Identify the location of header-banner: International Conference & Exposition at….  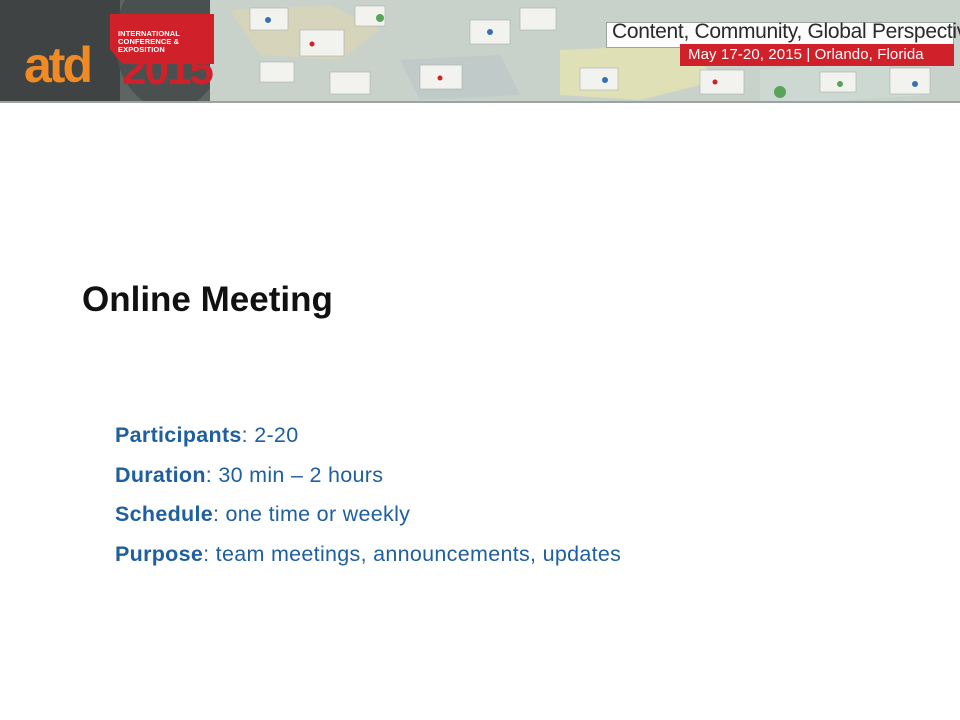
(480, 51).